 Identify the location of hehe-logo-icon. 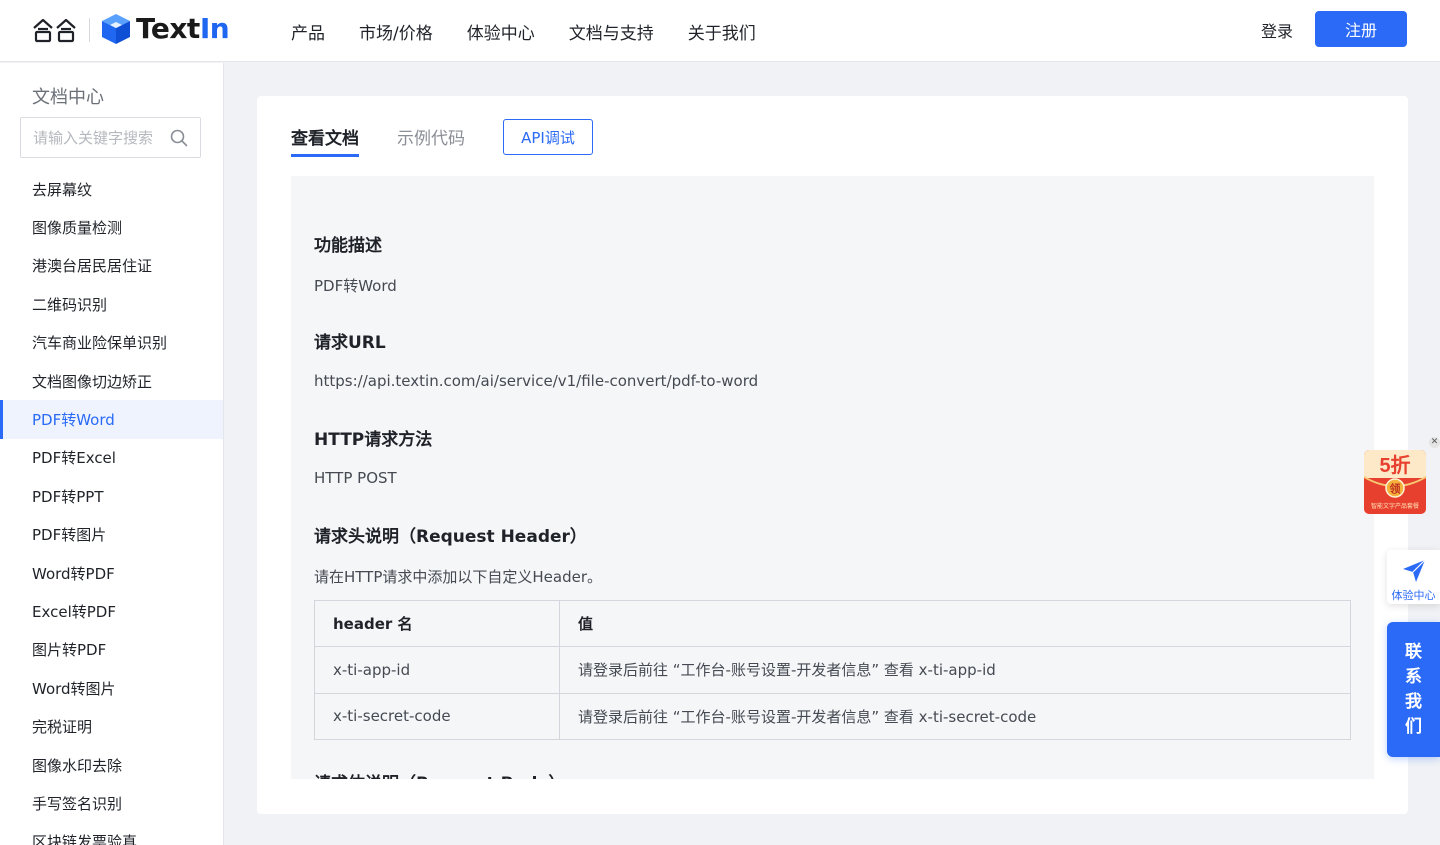
(55, 30).